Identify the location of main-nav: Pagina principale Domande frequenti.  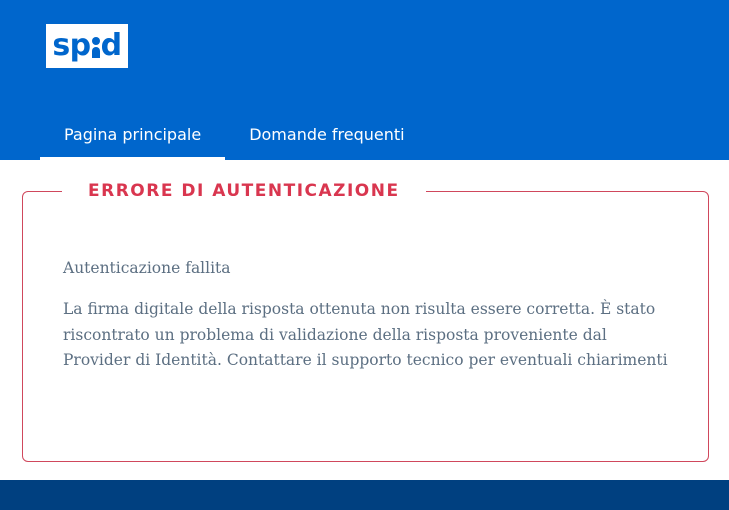
(234, 134).